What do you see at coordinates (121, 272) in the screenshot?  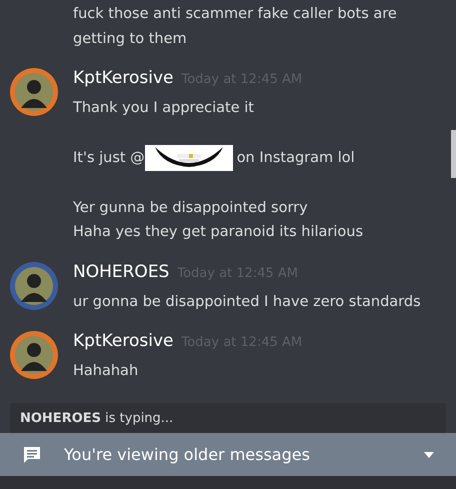 I see `username: NOHEROES` at bounding box center [121, 272].